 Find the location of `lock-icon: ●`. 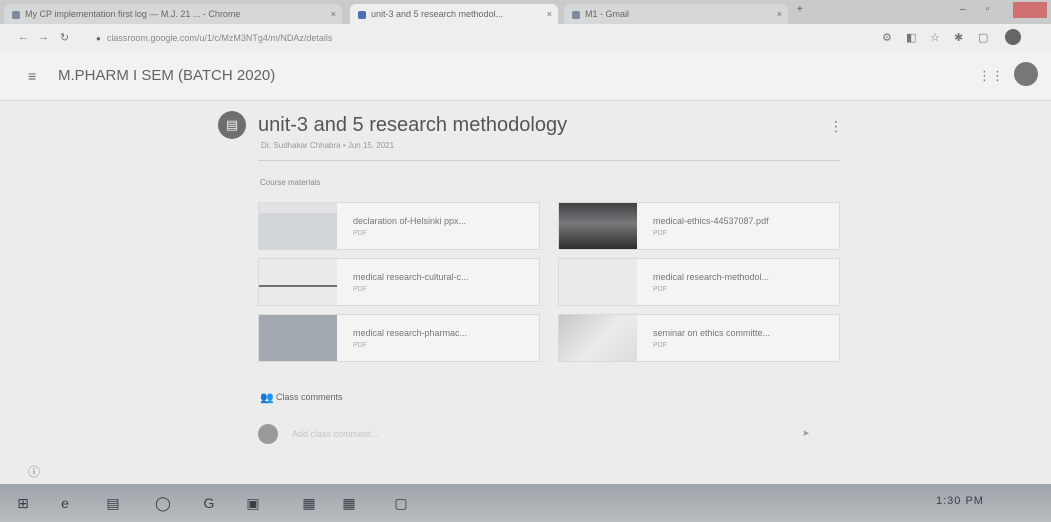

lock-icon: ● is located at coordinates (98, 38).